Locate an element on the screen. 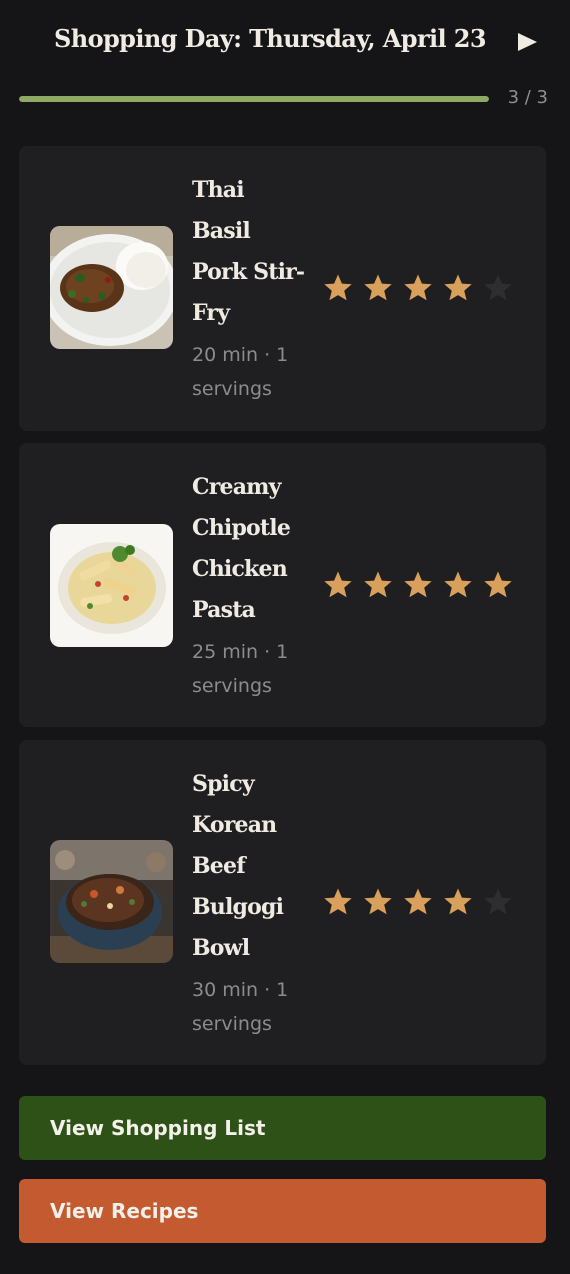 This screenshot has width=570, height=1274. recipe-title: Spicy Korean Beef Bulgogi Bowl is located at coordinates (238, 866).